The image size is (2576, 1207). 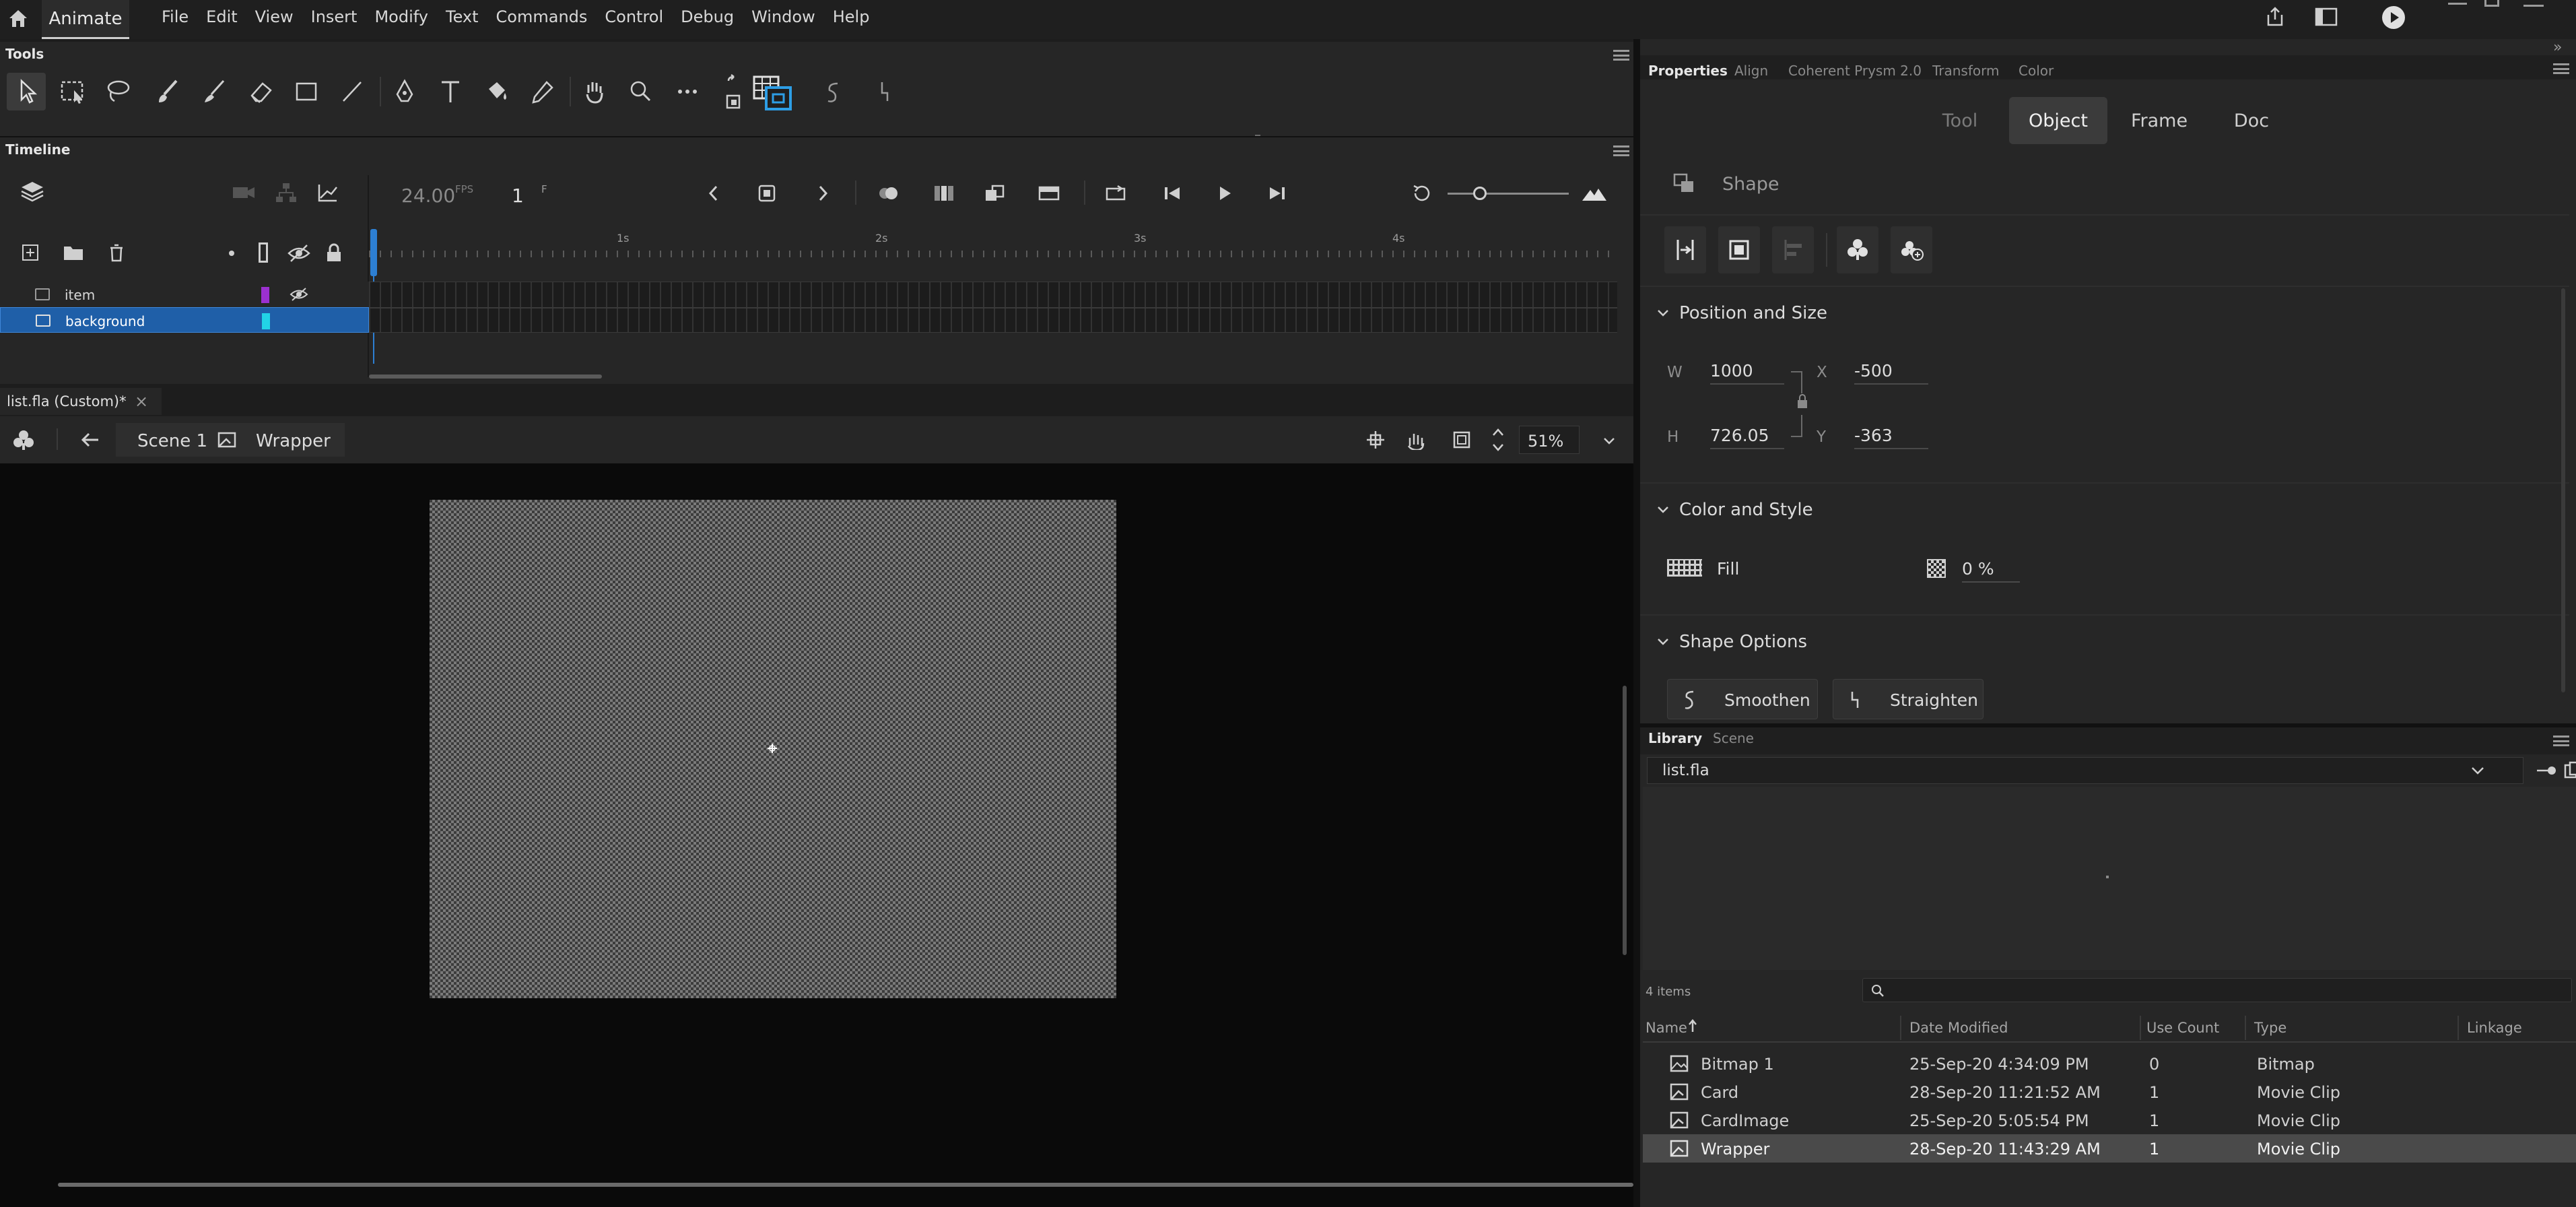 What do you see at coordinates (18, 18) in the screenshot?
I see `home-icon` at bounding box center [18, 18].